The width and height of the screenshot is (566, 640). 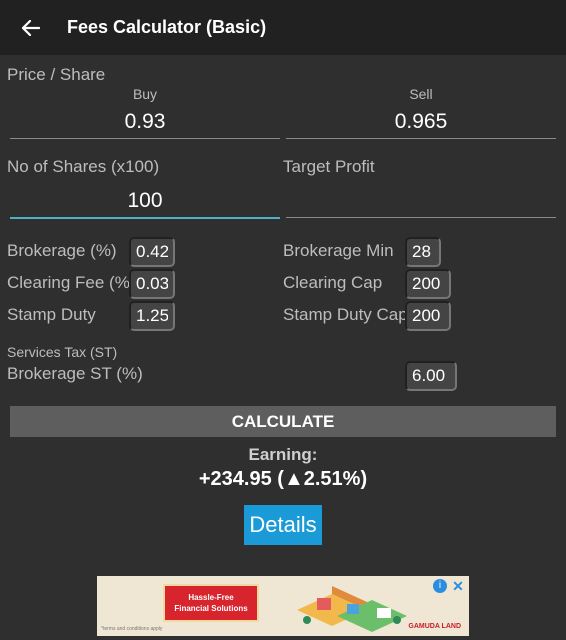 I want to click on target-profit-label: Target Profit, so click(x=329, y=166).